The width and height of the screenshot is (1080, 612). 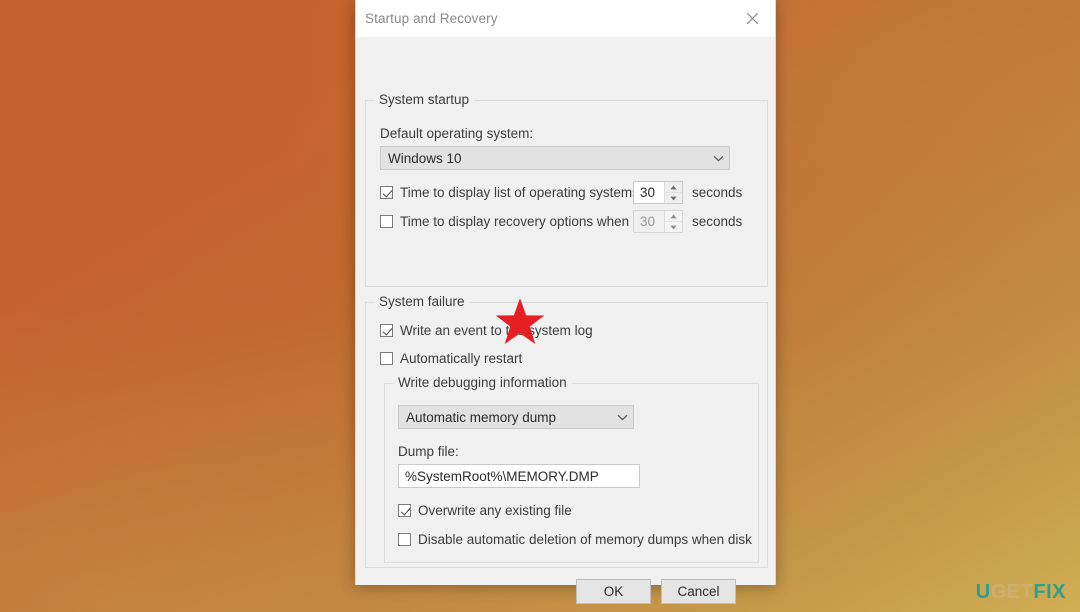 What do you see at coordinates (483, 382) in the screenshot?
I see `group-write-debug-label: Write debugging information` at bounding box center [483, 382].